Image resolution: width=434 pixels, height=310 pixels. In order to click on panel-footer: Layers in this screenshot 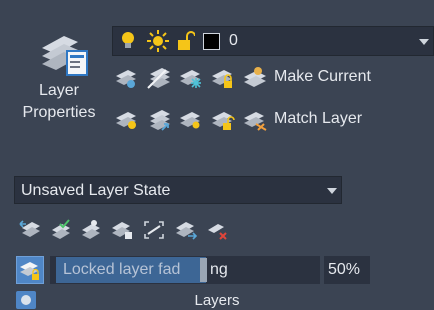, I will do `click(217, 300)`.